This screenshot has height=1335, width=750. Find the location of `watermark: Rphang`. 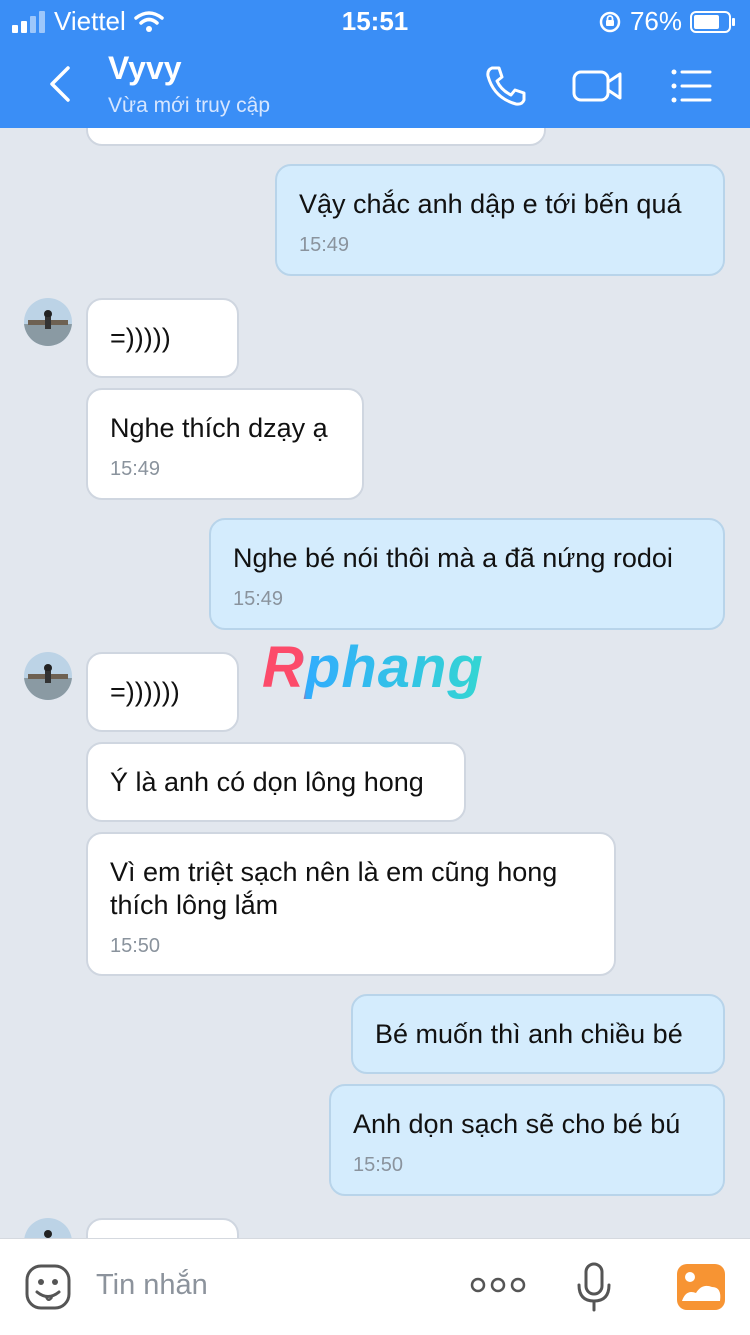

watermark: Rphang is located at coordinates (373, 667).